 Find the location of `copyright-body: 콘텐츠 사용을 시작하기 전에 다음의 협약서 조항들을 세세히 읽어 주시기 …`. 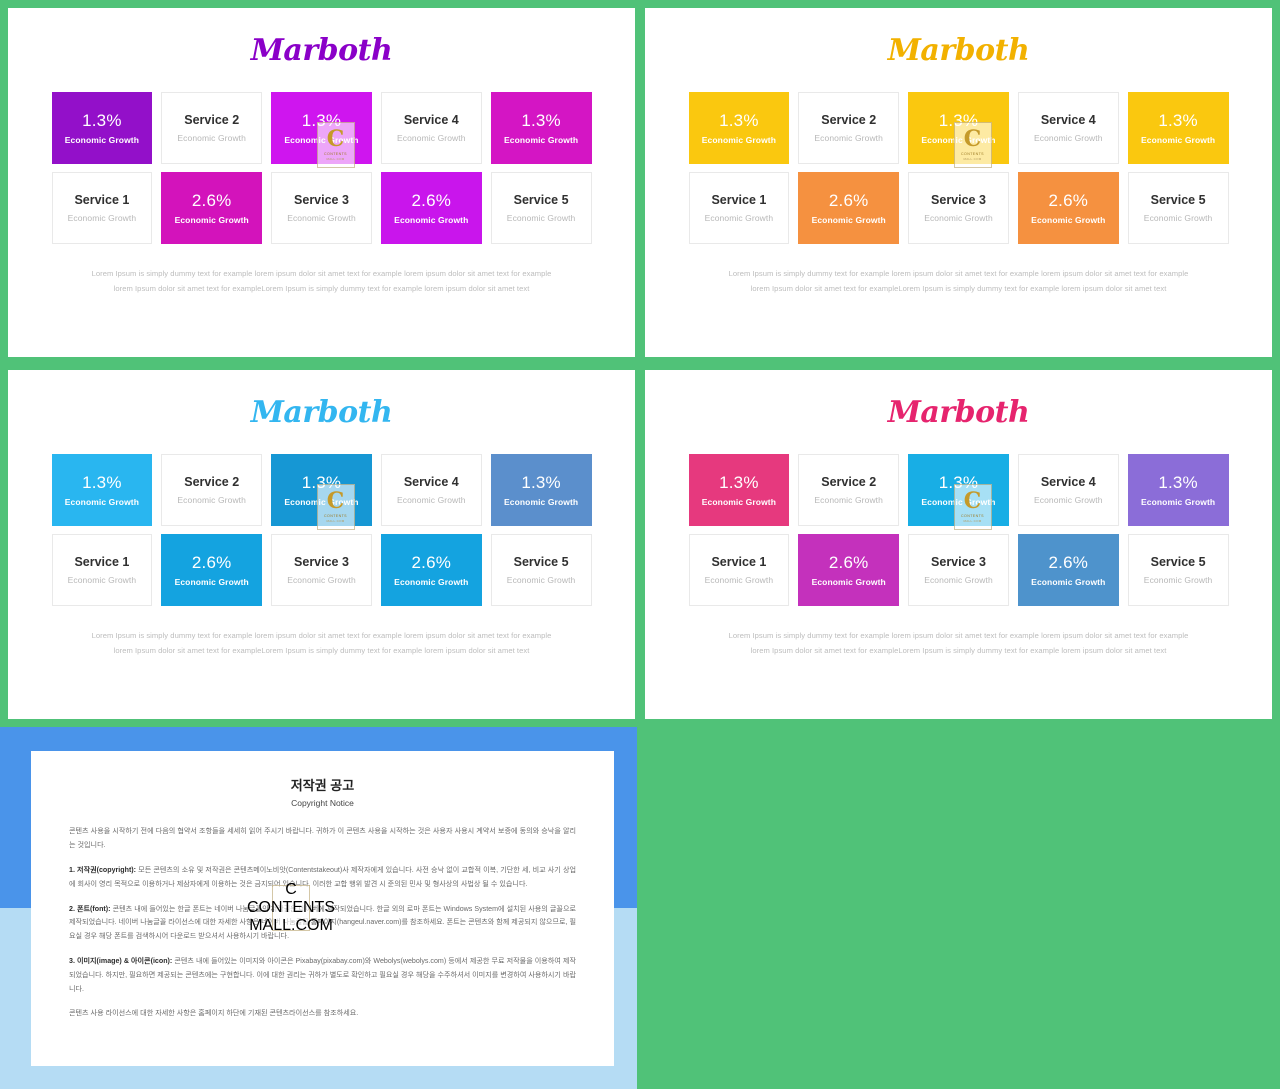

copyright-body: 콘텐츠 사용을 시작하기 전에 다음의 협약서 조항들을 세세히 읽어 주시기 … is located at coordinates (322, 923).